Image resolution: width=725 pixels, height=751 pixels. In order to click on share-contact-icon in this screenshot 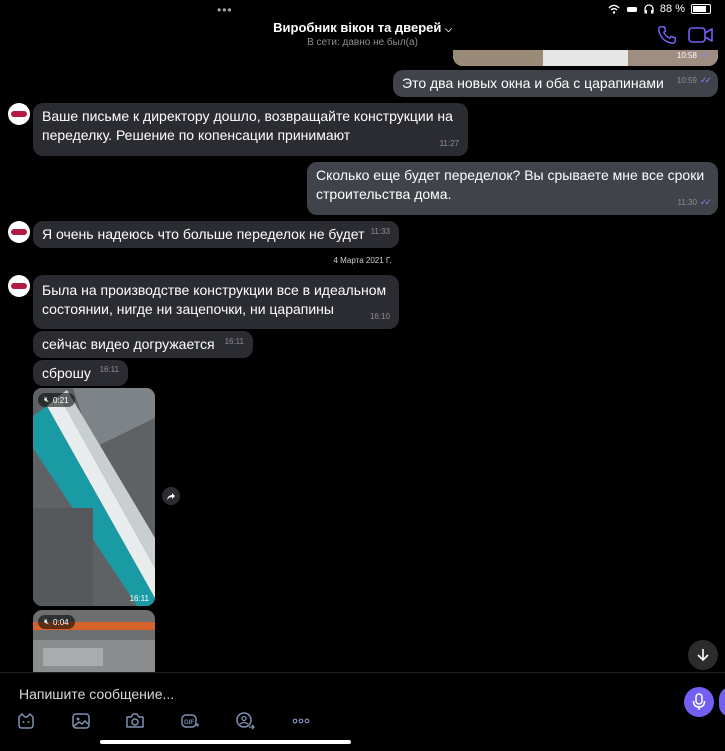, I will do `click(245, 721)`.